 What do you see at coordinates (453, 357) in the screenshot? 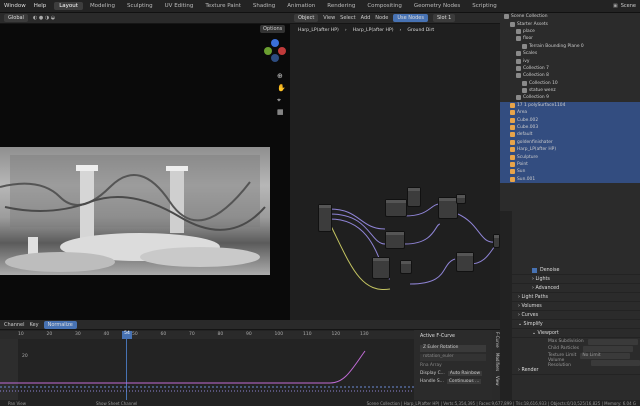
I see `rna-path-field: rotation_euler` at bounding box center [453, 357].